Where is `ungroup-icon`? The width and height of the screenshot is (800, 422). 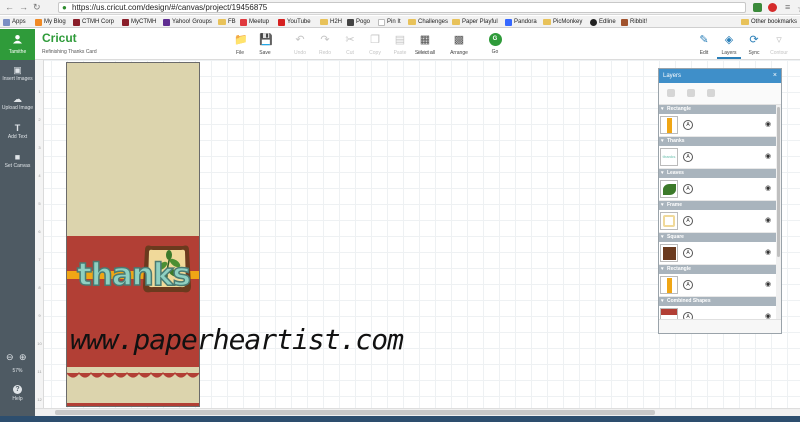 ungroup-icon is located at coordinates (691, 93).